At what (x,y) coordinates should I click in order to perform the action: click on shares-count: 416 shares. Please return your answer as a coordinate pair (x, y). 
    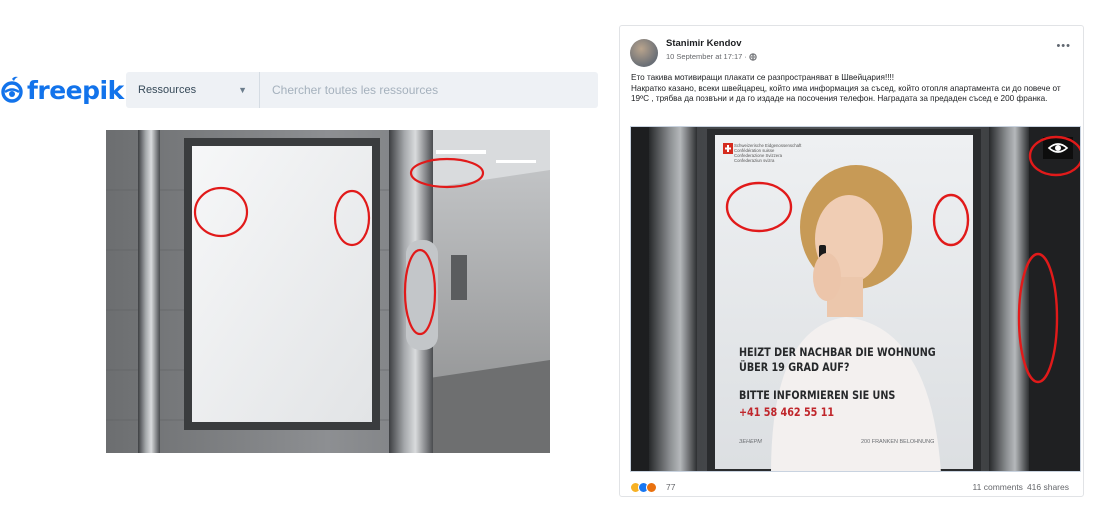
    Looking at the image, I should click on (1048, 487).